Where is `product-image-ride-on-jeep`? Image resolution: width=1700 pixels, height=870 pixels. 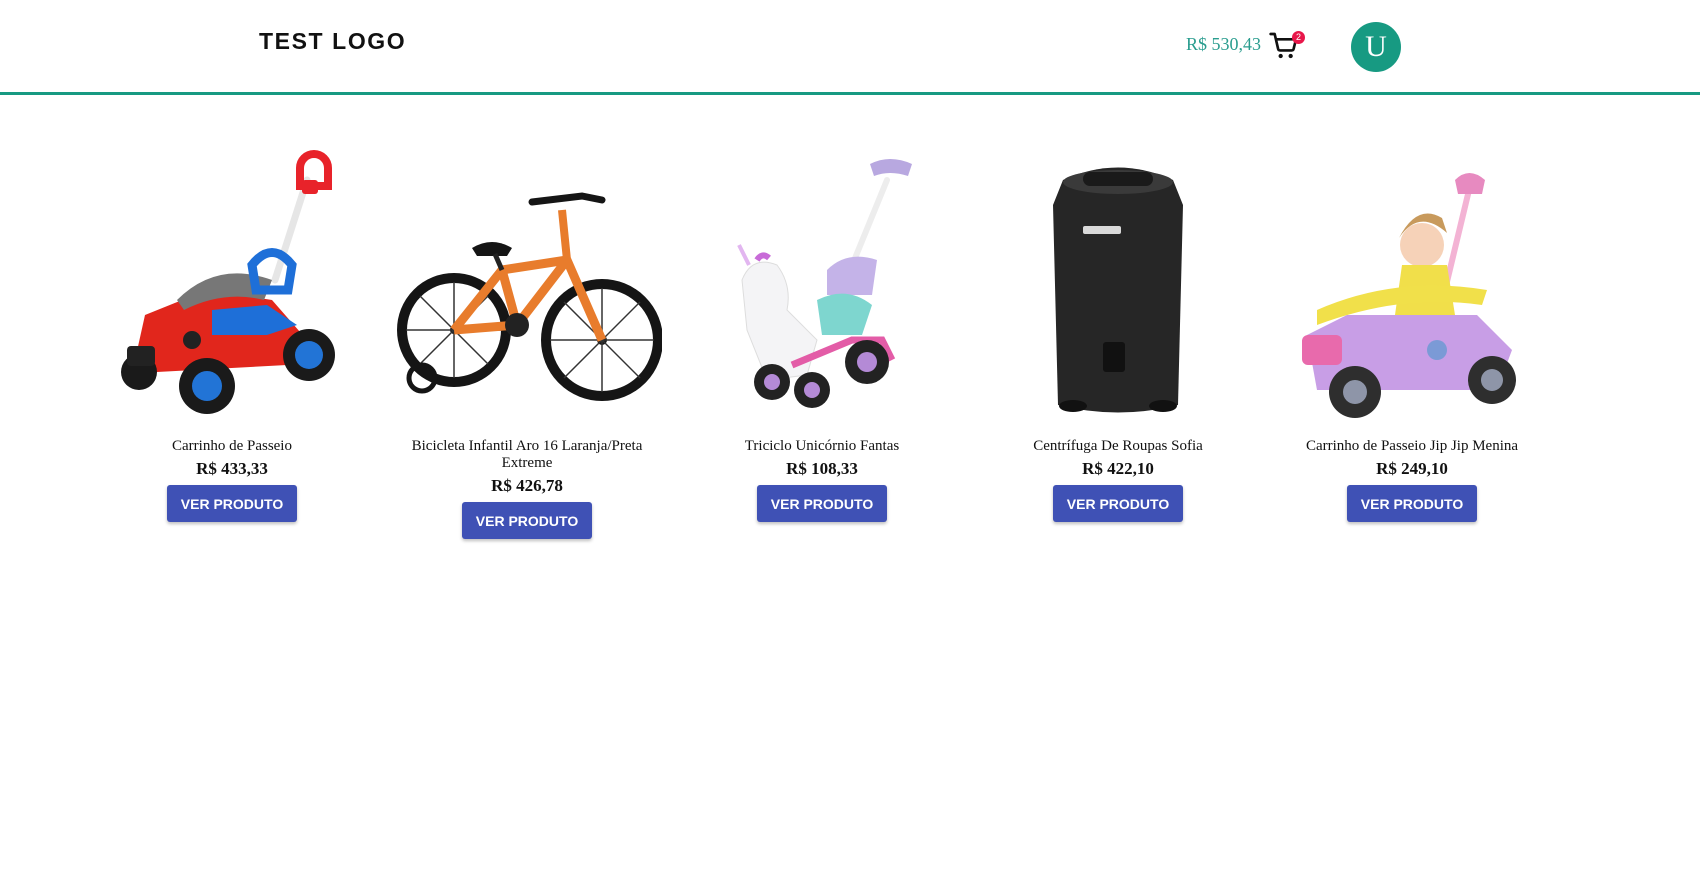 product-image-ride-on-jeep is located at coordinates (1412, 290).